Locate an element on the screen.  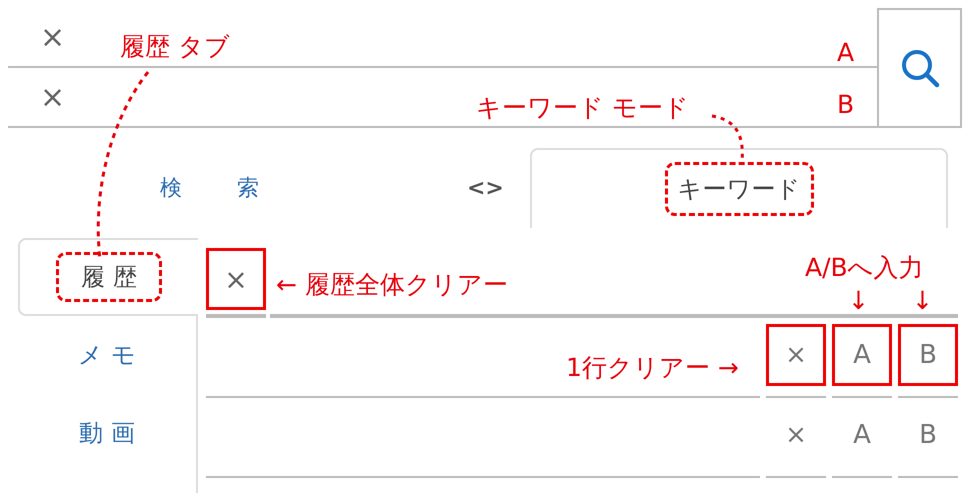
clear-all-button: × is located at coordinates (236, 279).